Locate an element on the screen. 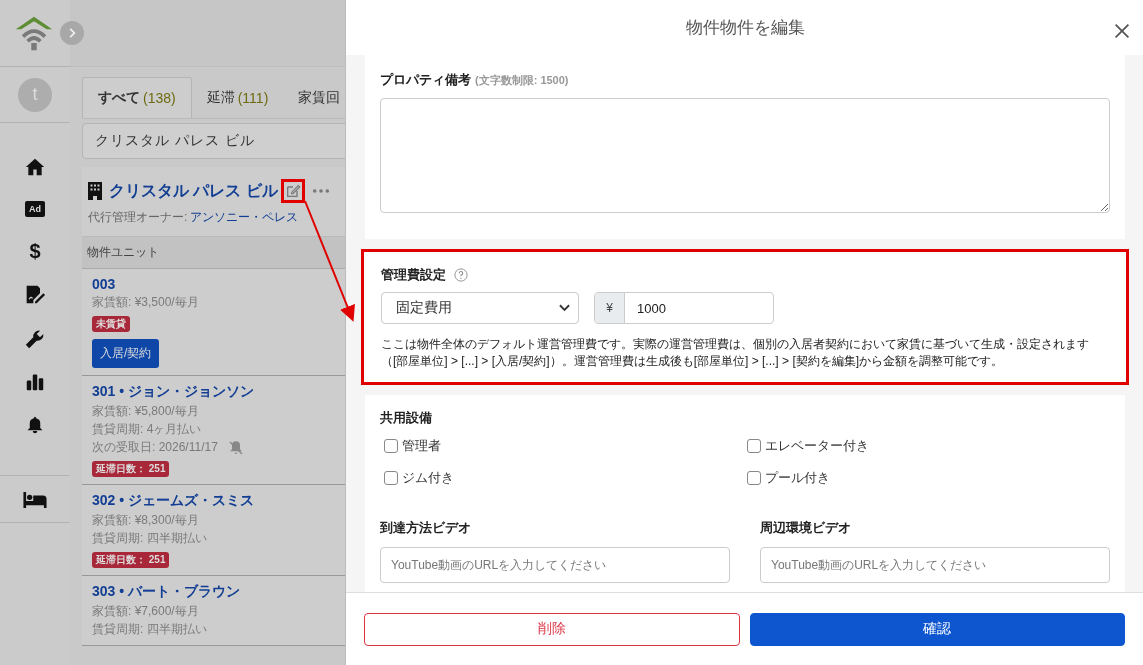 The width and height of the screenshot is (1143, 665). help-icon is located at coordinates (461, 275).